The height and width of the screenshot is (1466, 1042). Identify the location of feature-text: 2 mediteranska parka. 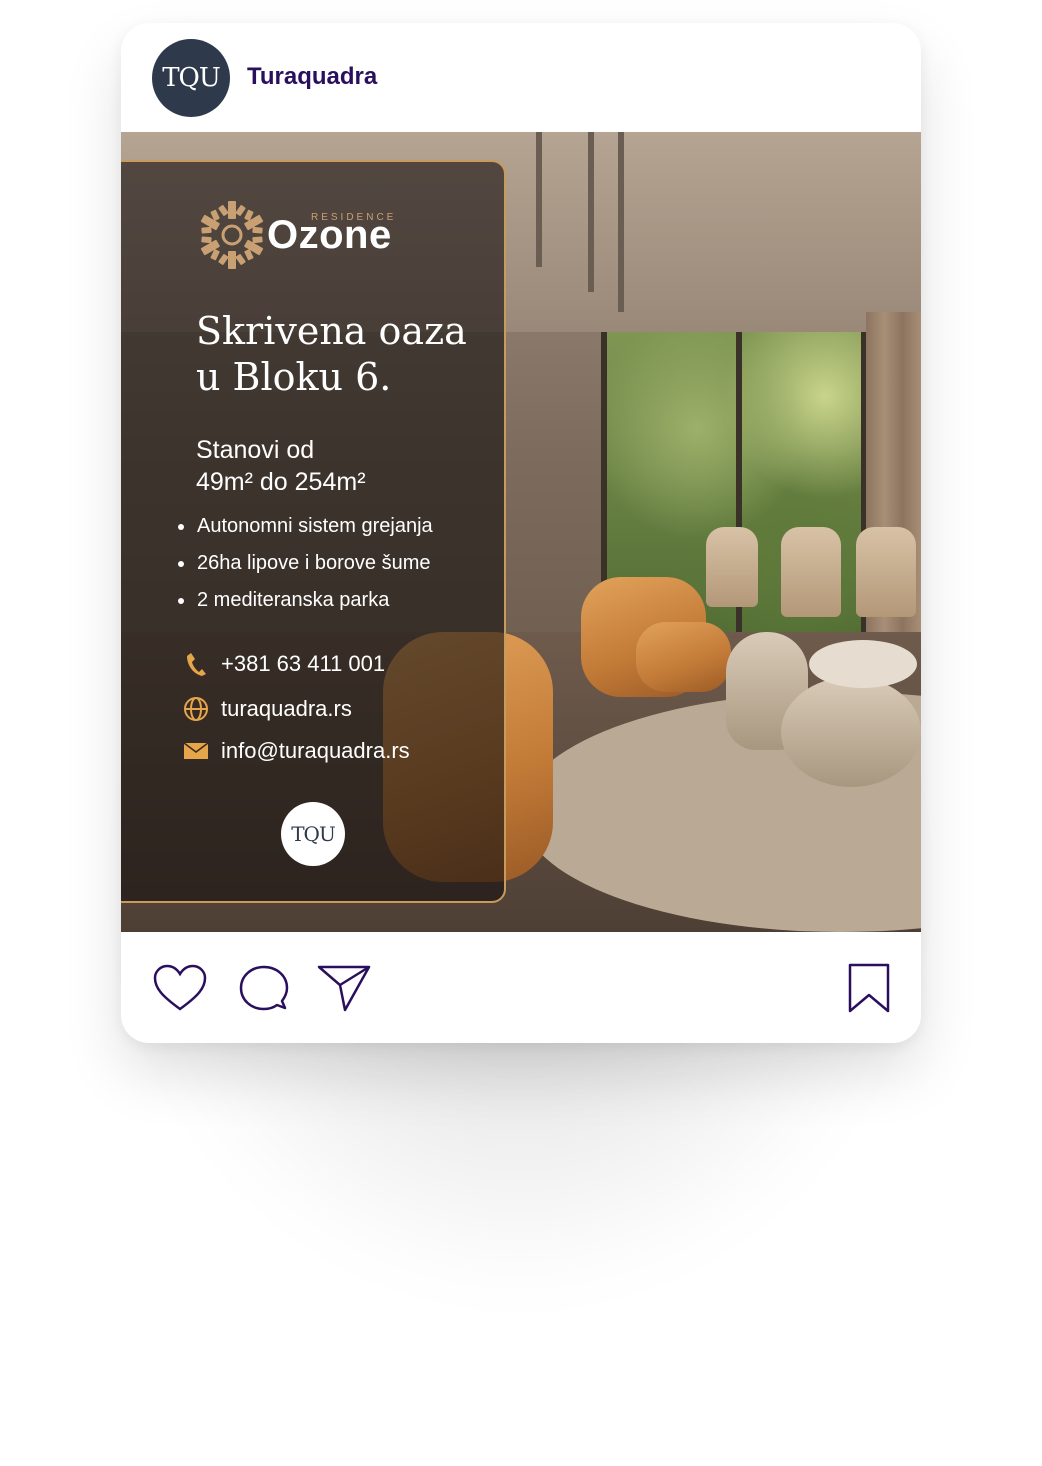
(293, 600).